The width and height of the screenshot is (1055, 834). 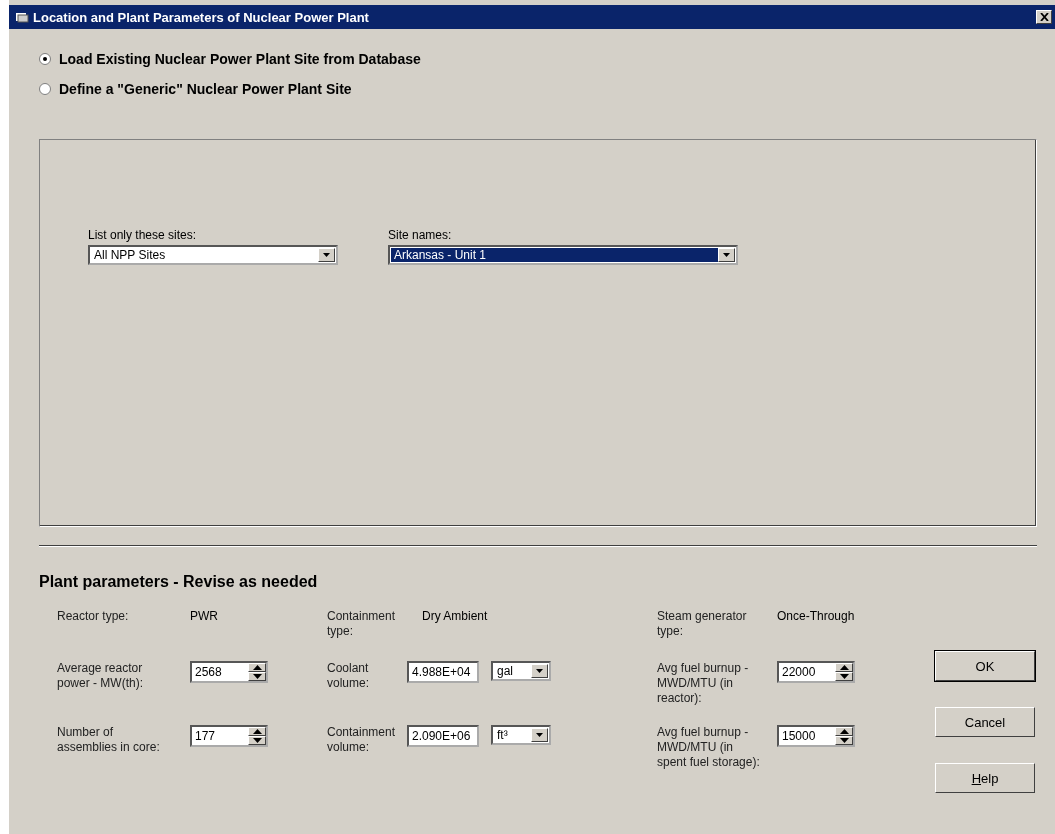 I want to click on parameter-value: PWR, so click(x=203, y=616).